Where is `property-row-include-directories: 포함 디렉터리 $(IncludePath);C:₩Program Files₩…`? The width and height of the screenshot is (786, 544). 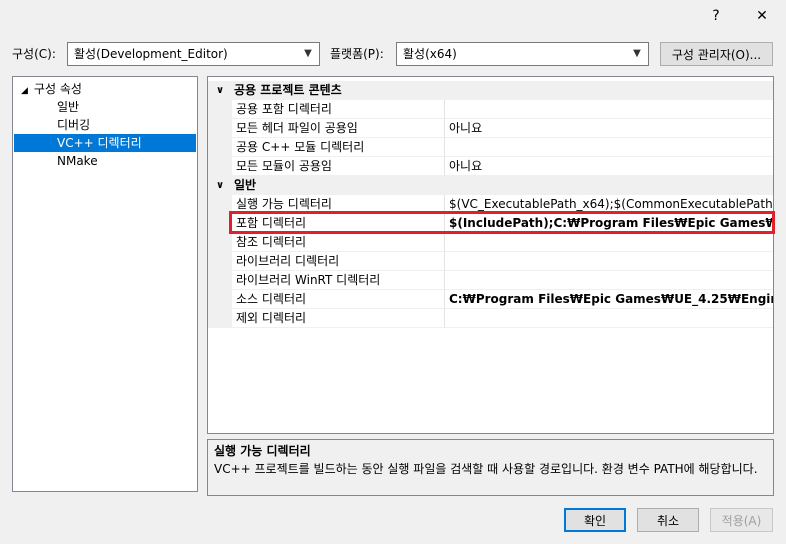 property-row-include-directories: 포함 디렉터리 $(IncludePath);C:₩Program Files₩… is located at coordinates (490, 223).